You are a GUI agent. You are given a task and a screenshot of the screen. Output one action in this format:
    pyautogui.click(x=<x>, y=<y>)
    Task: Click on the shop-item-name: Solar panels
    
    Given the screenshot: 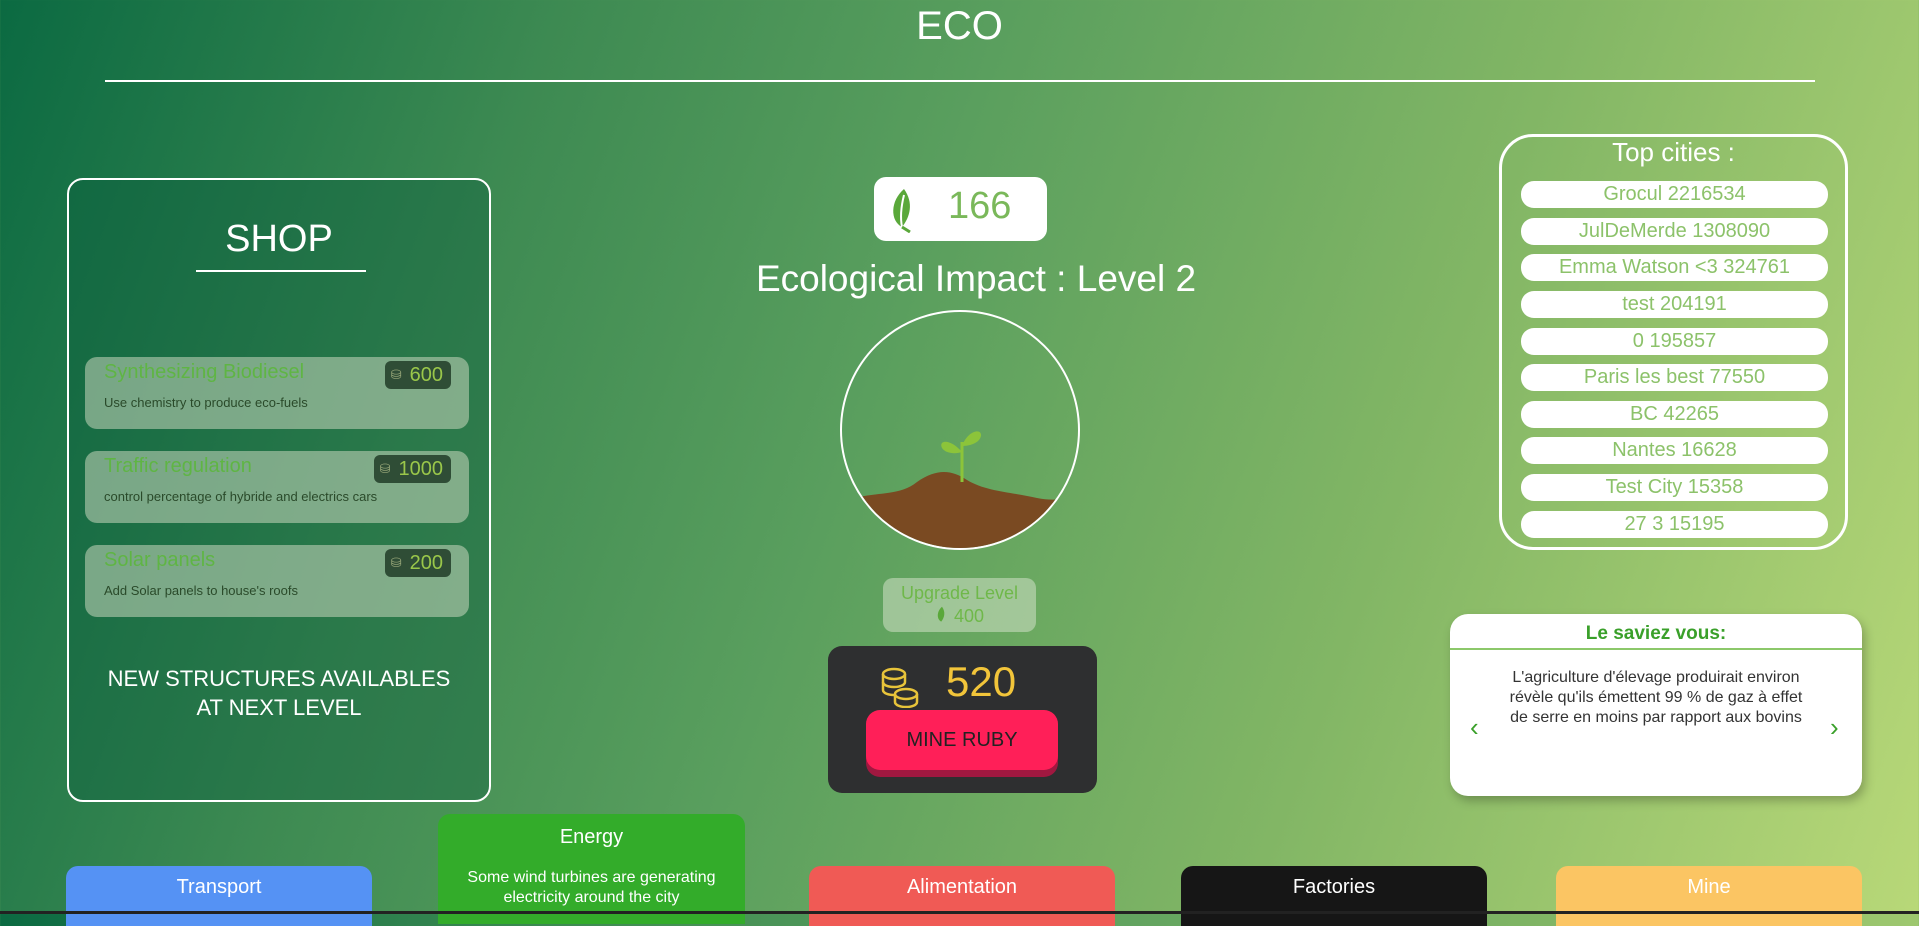 What is the action you would take?
    pyautogui.click(x=160, y=560)
    